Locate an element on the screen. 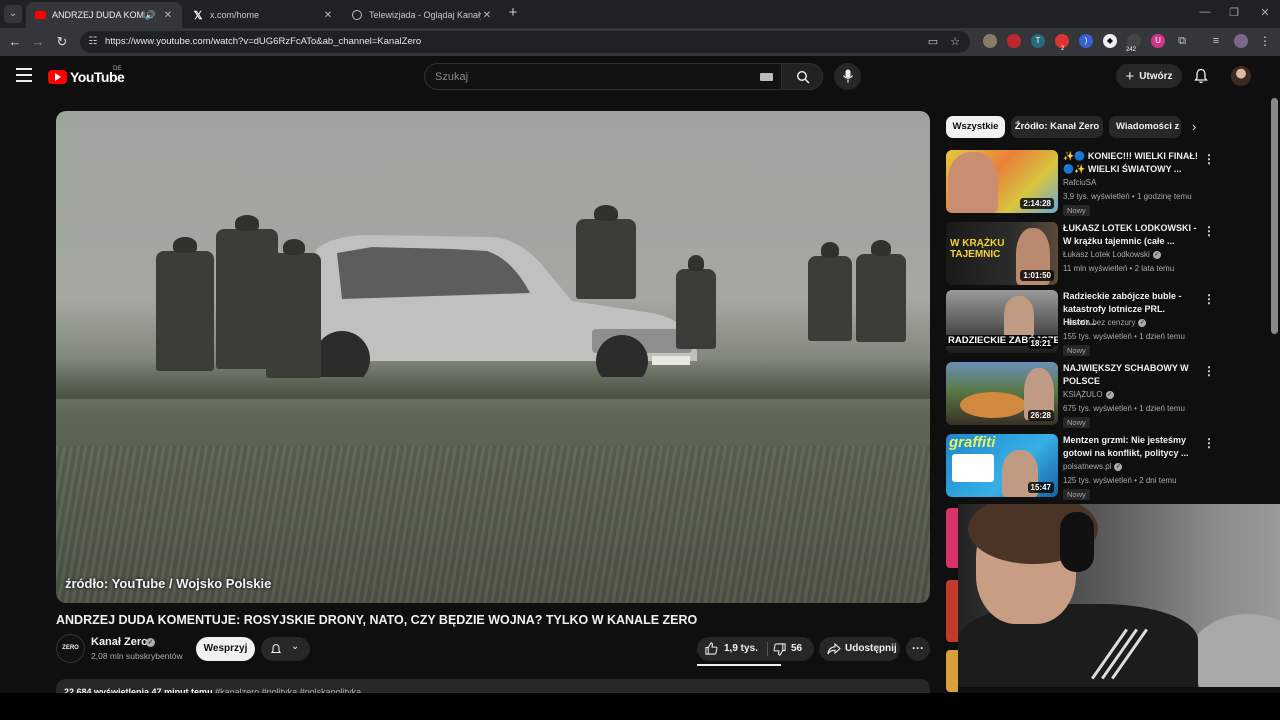 Image resolution: width=1280 pixels, height=720 pixels. tab-telewizjada: Telewizjada - Oglądaj Kanały TV ✕ is located at coordinates (422, 15).